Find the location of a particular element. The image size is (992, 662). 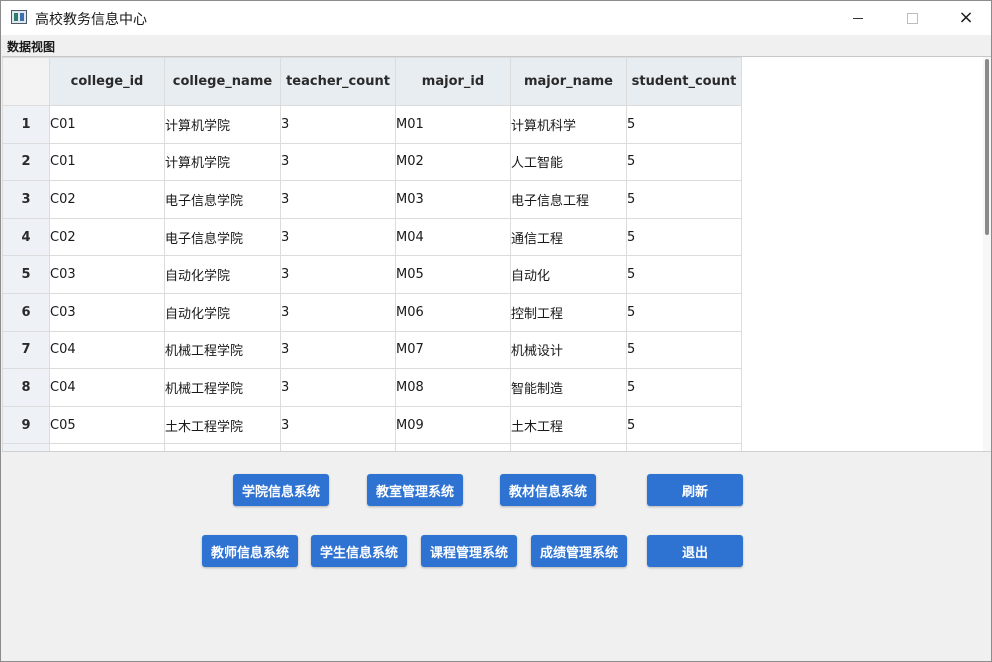

title-bar: 高校教务信息中心 × is located at coordinates (496, 18).